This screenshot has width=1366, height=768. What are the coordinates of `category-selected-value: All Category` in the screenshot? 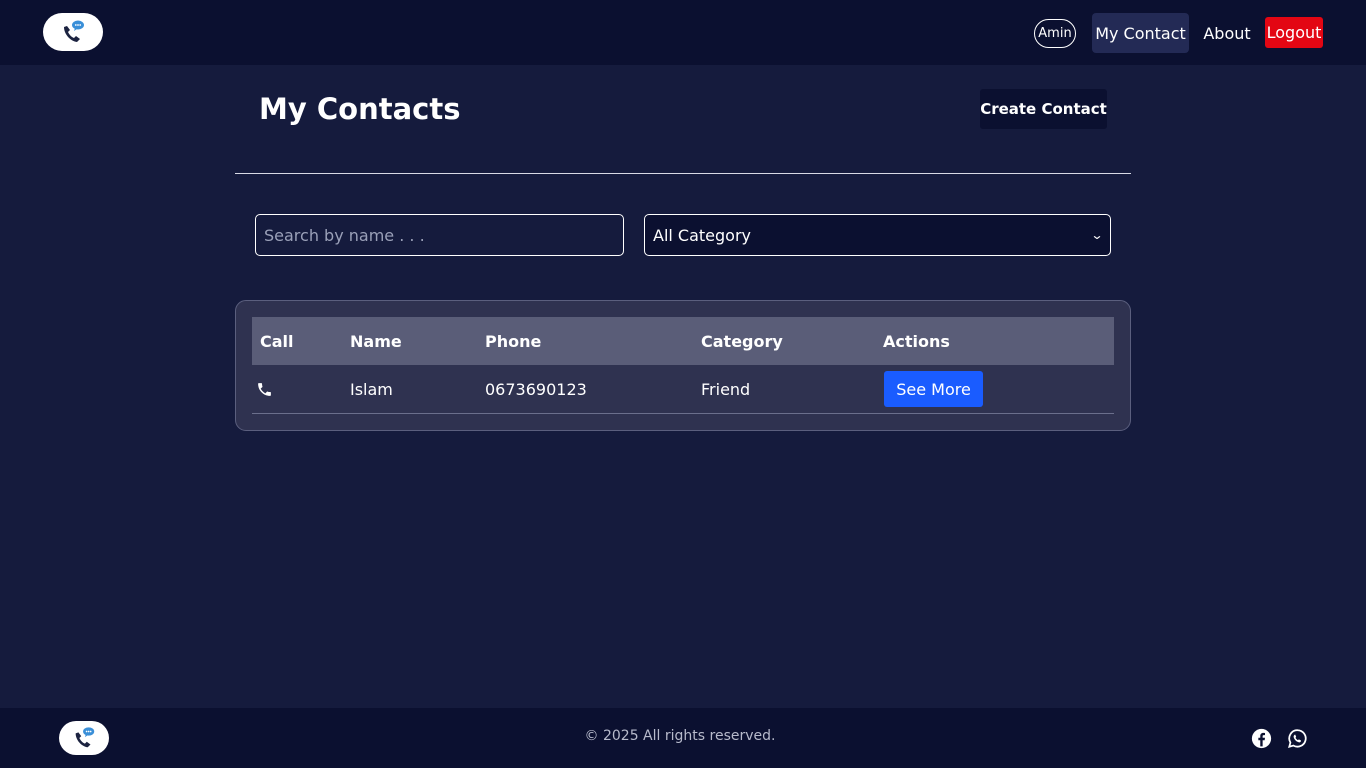 It's located at (702, 235).